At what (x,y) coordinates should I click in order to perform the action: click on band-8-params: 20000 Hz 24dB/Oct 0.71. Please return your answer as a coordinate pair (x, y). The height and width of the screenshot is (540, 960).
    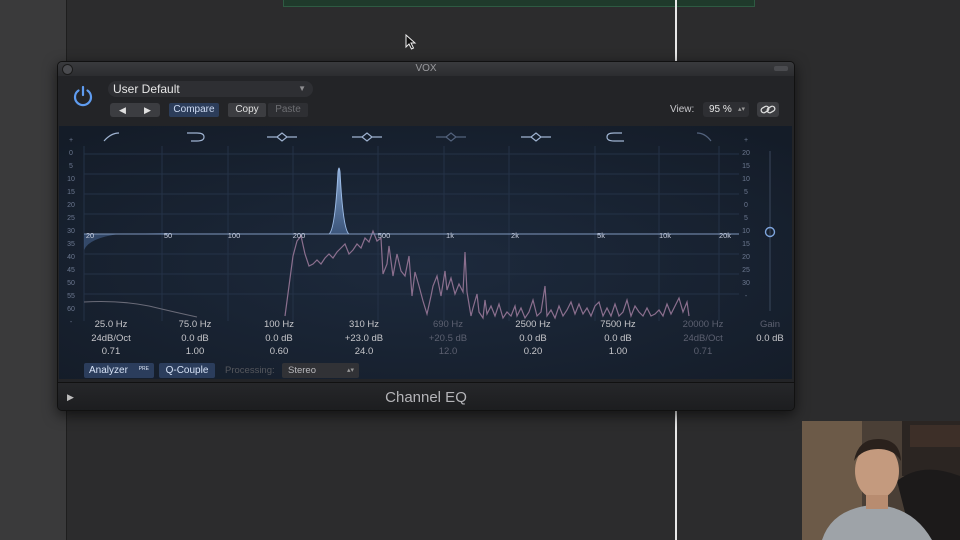
    Looking at the image, I should click on (703, 338).